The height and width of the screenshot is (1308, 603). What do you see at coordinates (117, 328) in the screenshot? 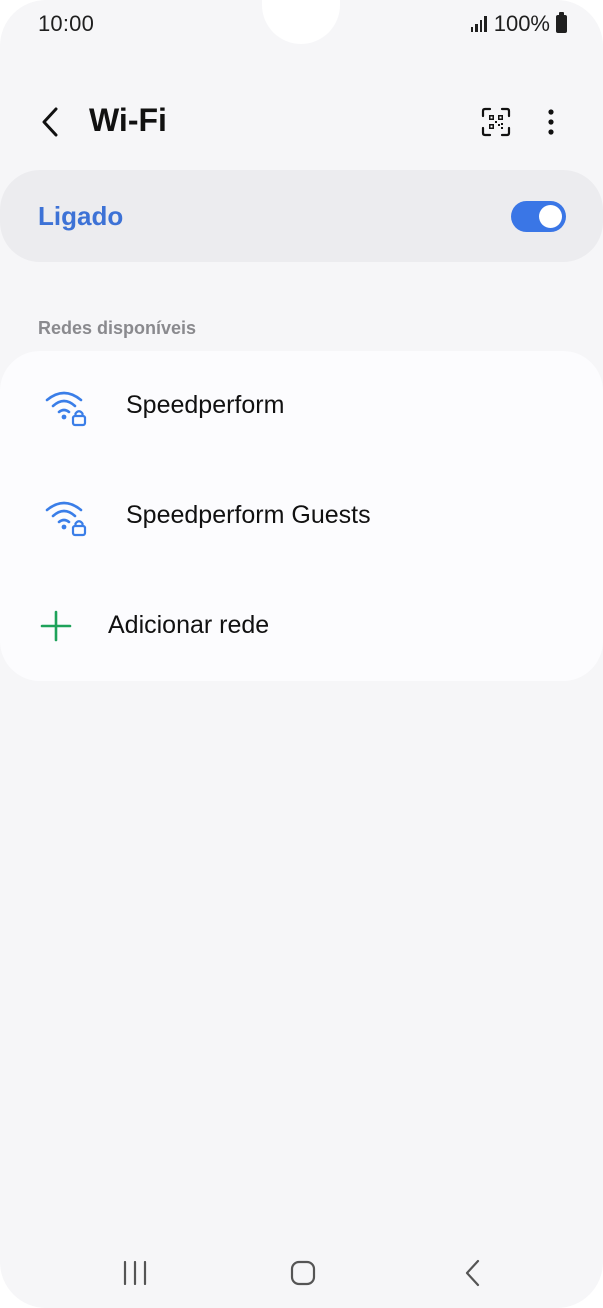
I see `available-networks-header: Redes disponíveis` at bounding box center [117, 328].